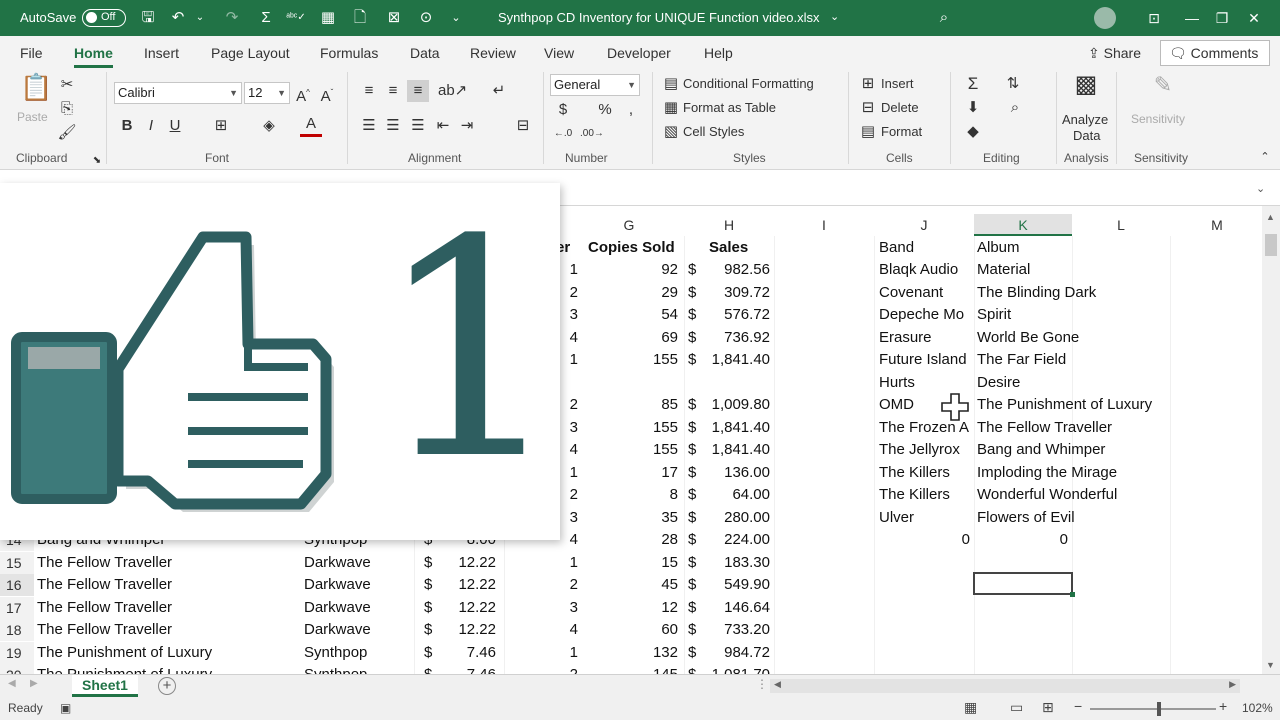 The height and width of the screenshot is (720, 1280). I want to click on search-icon: ⌕, so click(944, 18).